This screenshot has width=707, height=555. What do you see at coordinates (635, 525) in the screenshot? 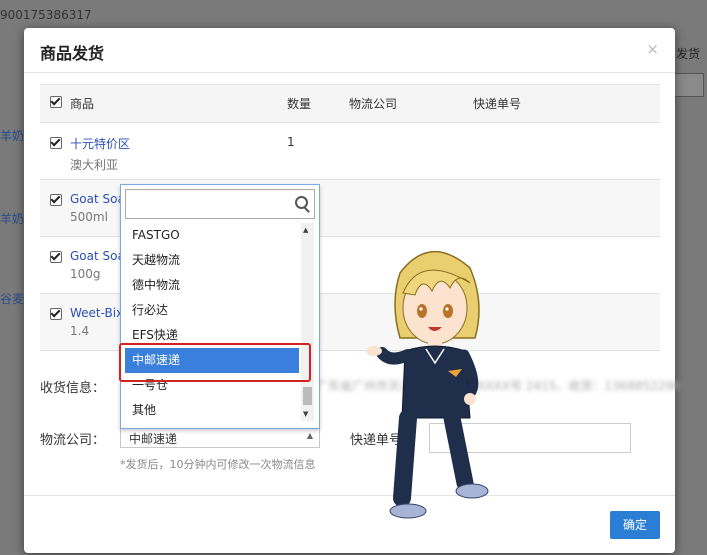
I see `confirm-button: 确定` at bounding box center [635, 525].